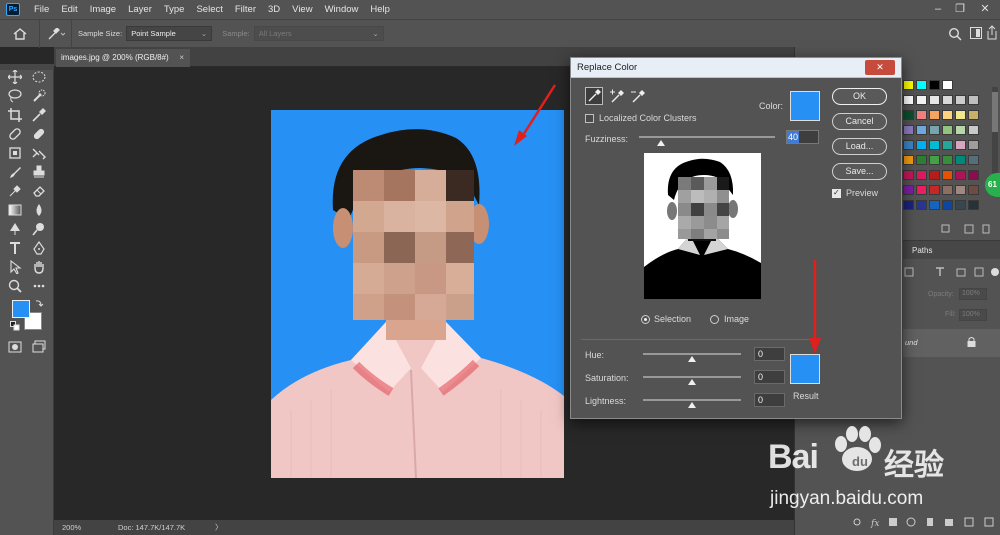 The height and width of the screenshot is (535, 1000). Describe the element at coordinates (769, 400) in the screenshot. I see `lightness-field: 0` at that location.